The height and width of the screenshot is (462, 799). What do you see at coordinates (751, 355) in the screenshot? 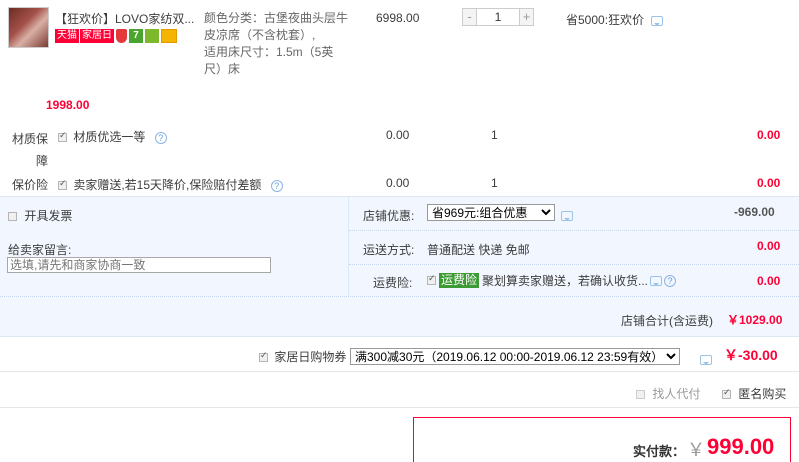
I see `coupon-amount: ￥-30.00` at bounding box center [751, 355].